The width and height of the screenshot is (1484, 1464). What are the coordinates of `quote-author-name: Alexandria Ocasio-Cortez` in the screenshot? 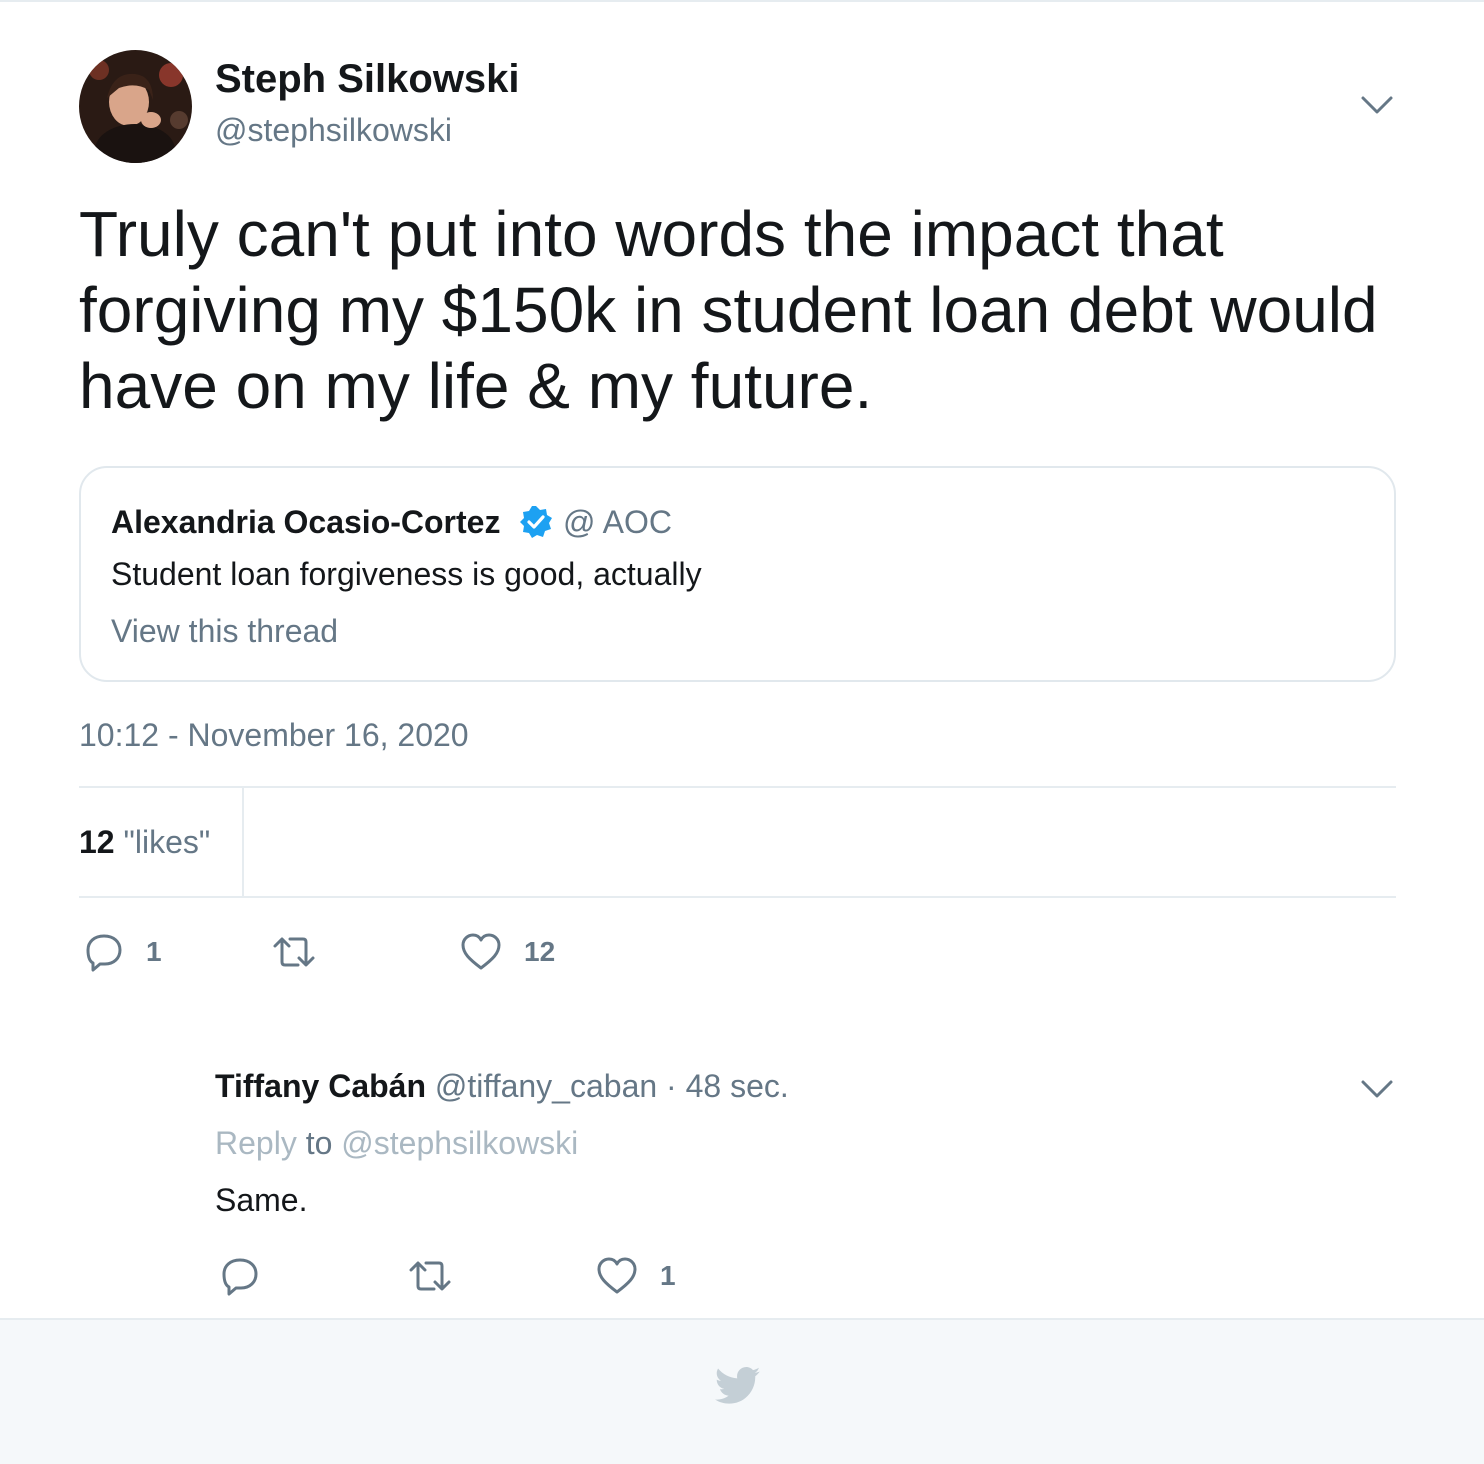 It's located at (306, 522).